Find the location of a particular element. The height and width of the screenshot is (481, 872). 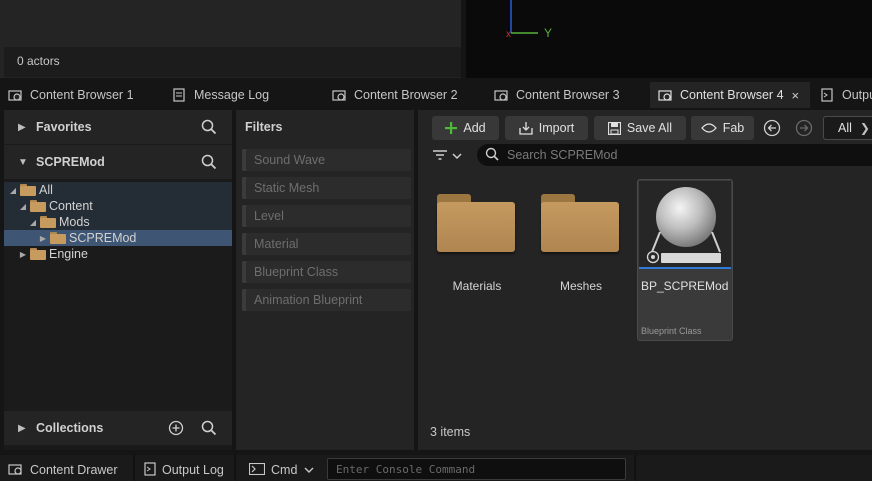

favorites-label: Favorites is located at coordinates (64, 127).